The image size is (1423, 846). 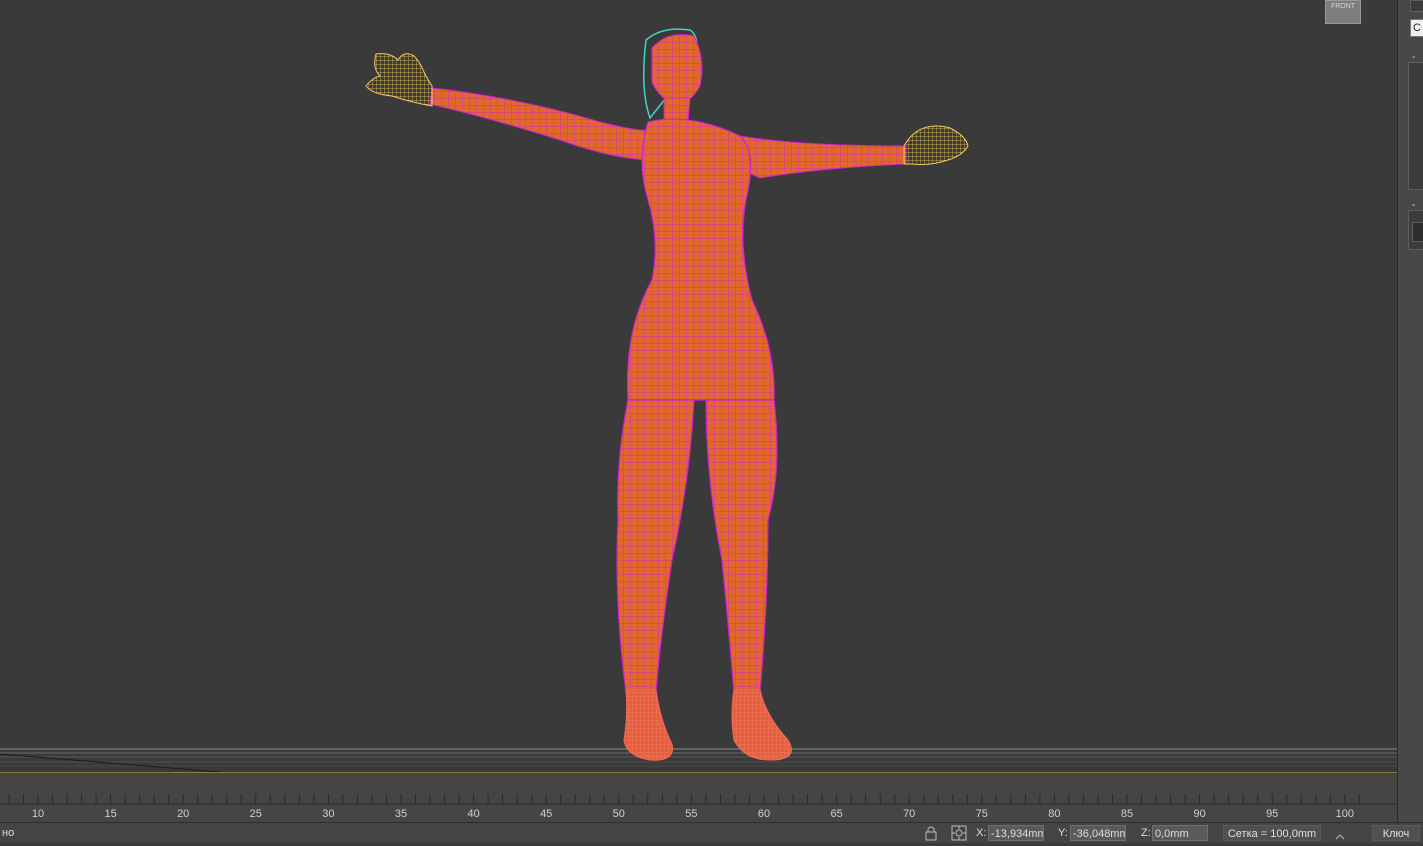 I want to click on ruler-tick-label: 70, so click(x=909, y=814).